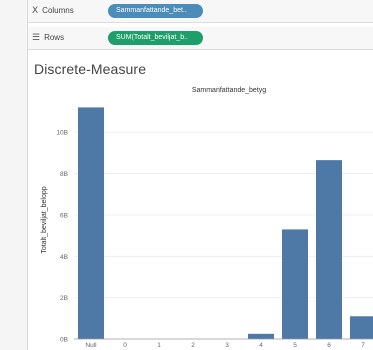 The image size is (373, 350). I want to click on x-tick-label: 0, so click(125, 345).